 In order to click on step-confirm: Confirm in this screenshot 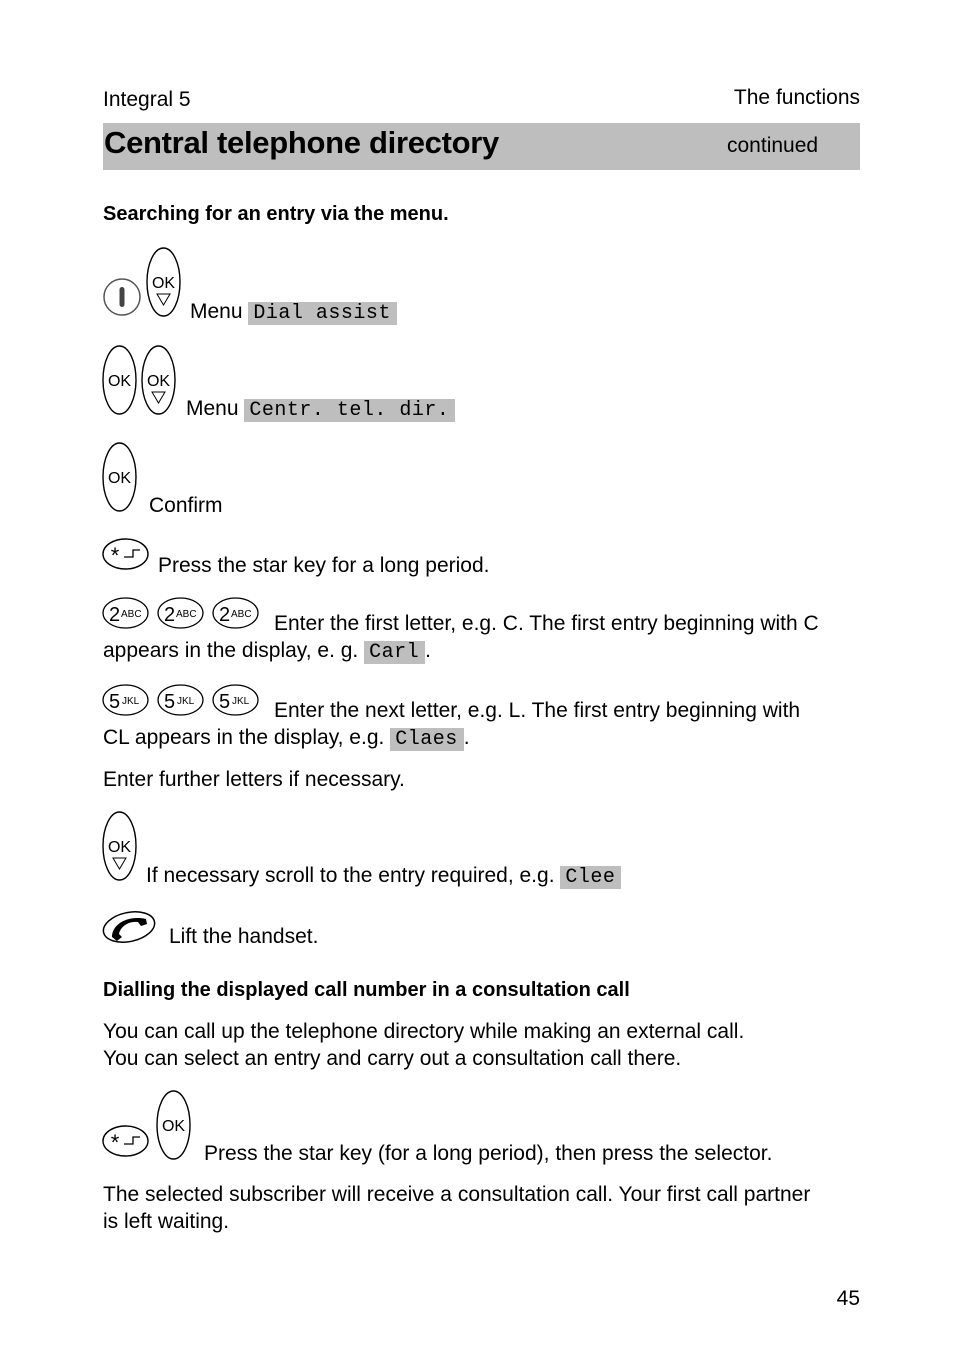, I will do `click(186, 505)`.